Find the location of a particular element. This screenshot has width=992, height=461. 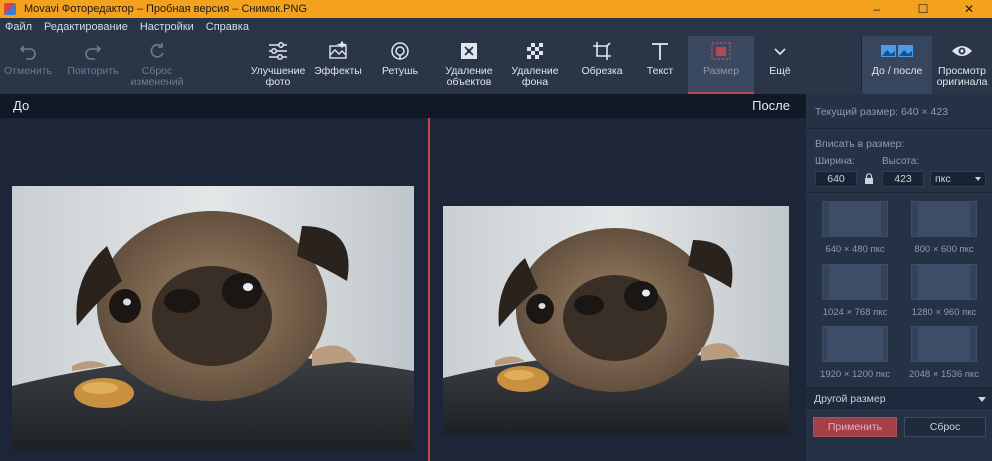

view-original-button: Просмотр оригинала is located at coordinates (962, 65).